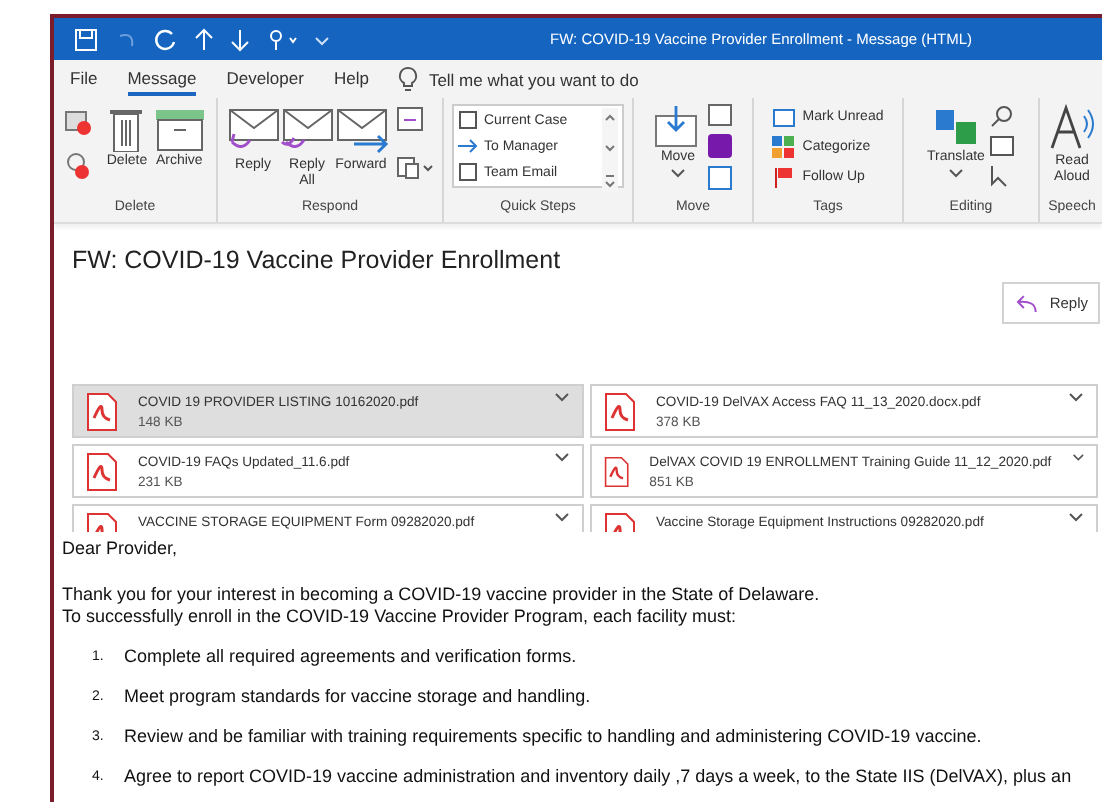 This screenshot has width=1102, height=802. I want to click on arrow-down-icon, so click(240, 39).